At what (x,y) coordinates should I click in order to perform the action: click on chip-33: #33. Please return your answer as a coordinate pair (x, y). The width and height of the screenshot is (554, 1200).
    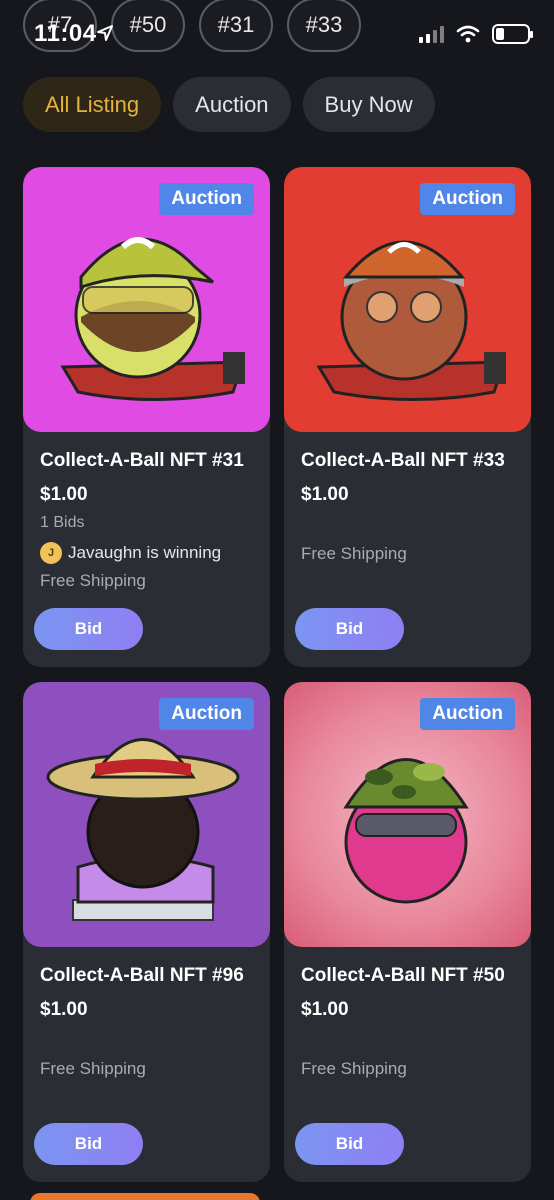
    Looking at the image, I should click on (324, 26).